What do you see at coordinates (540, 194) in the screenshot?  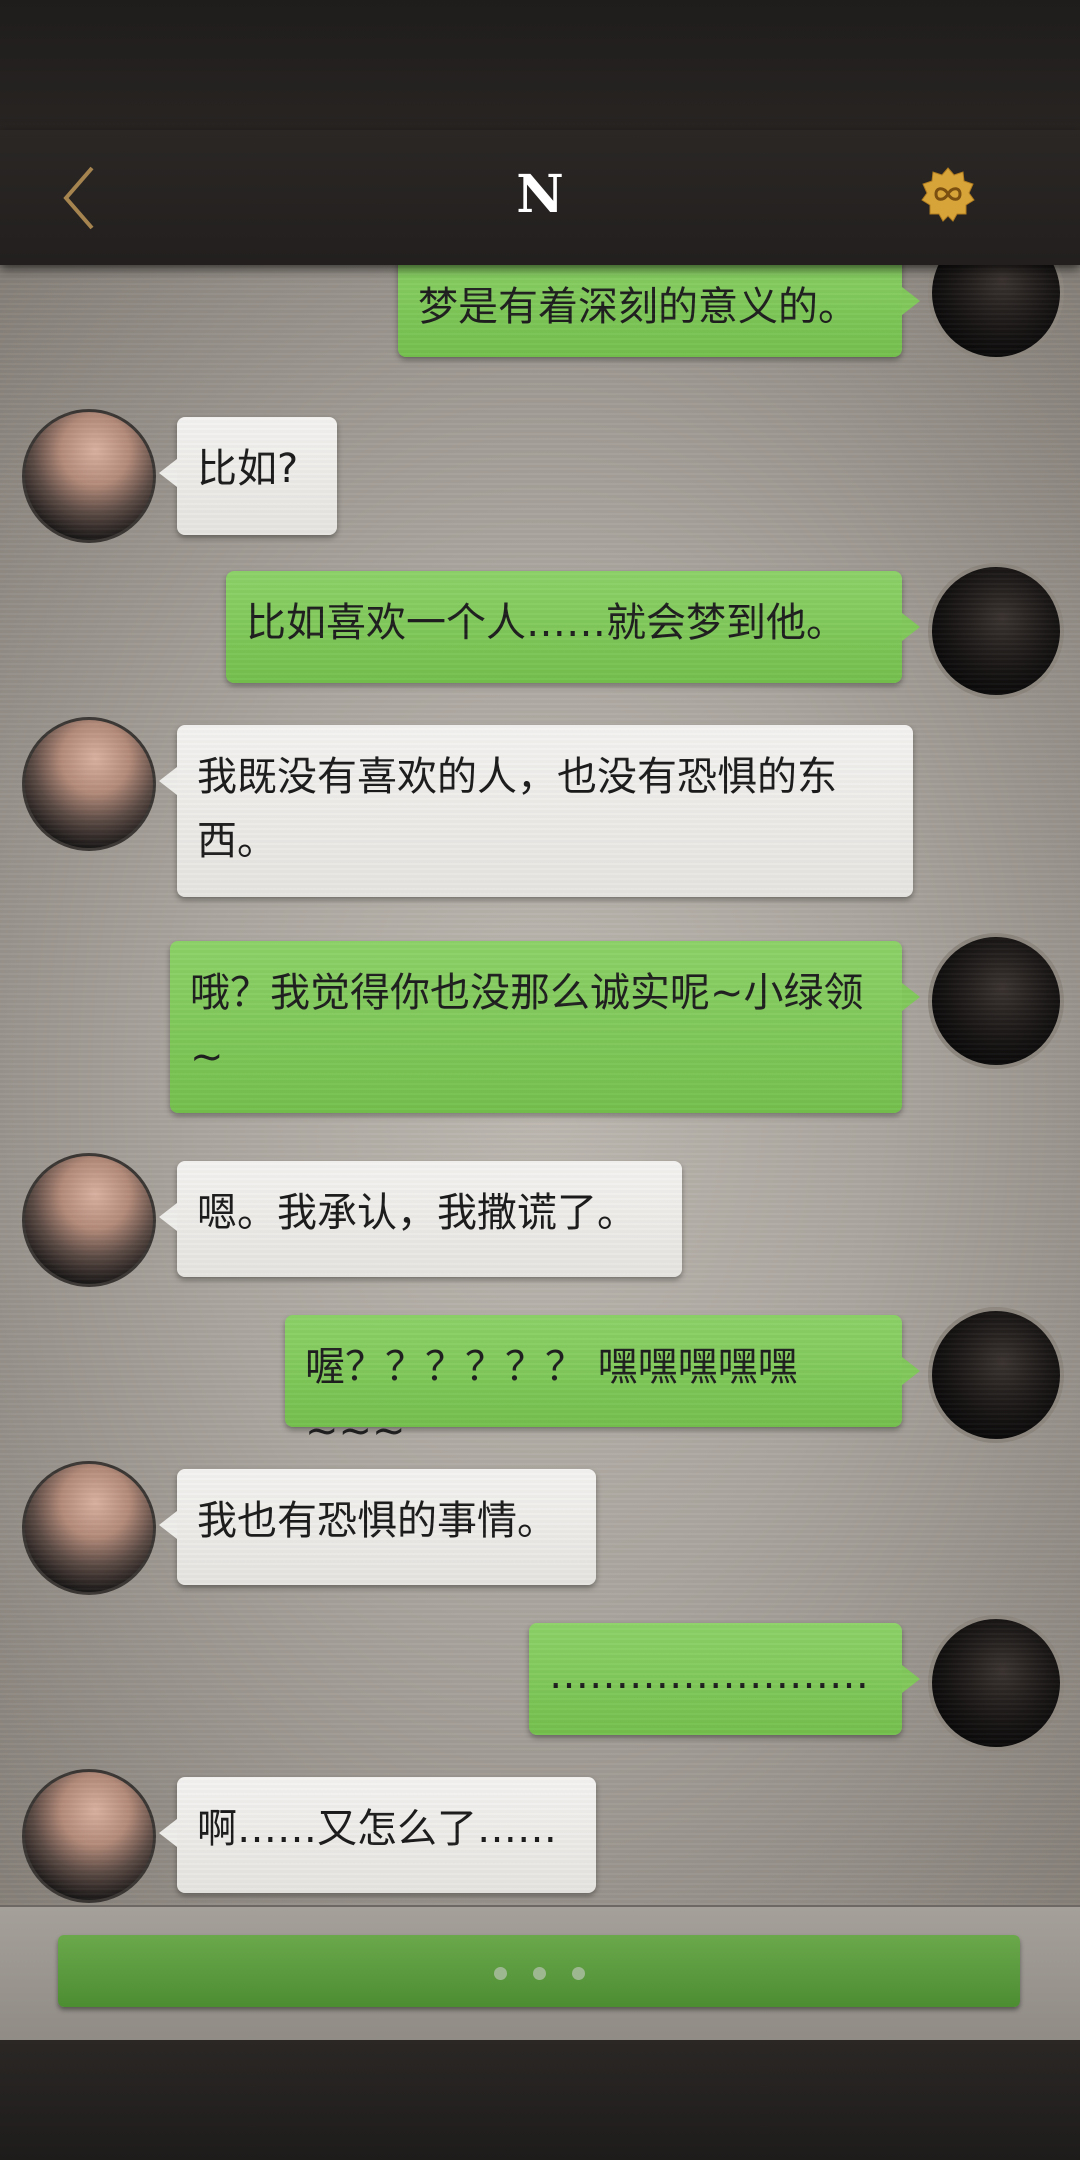 I see `chat-title: N` at bounding box center [540, 194].